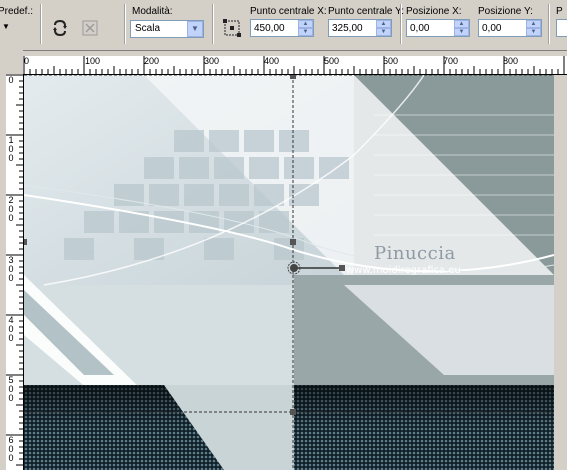 The width and height of the screenshot is (567, 470). What do you see at coordinates (431, 28) in the screenshot?
I see `pos-x-input` at bounding box center [431, 28].